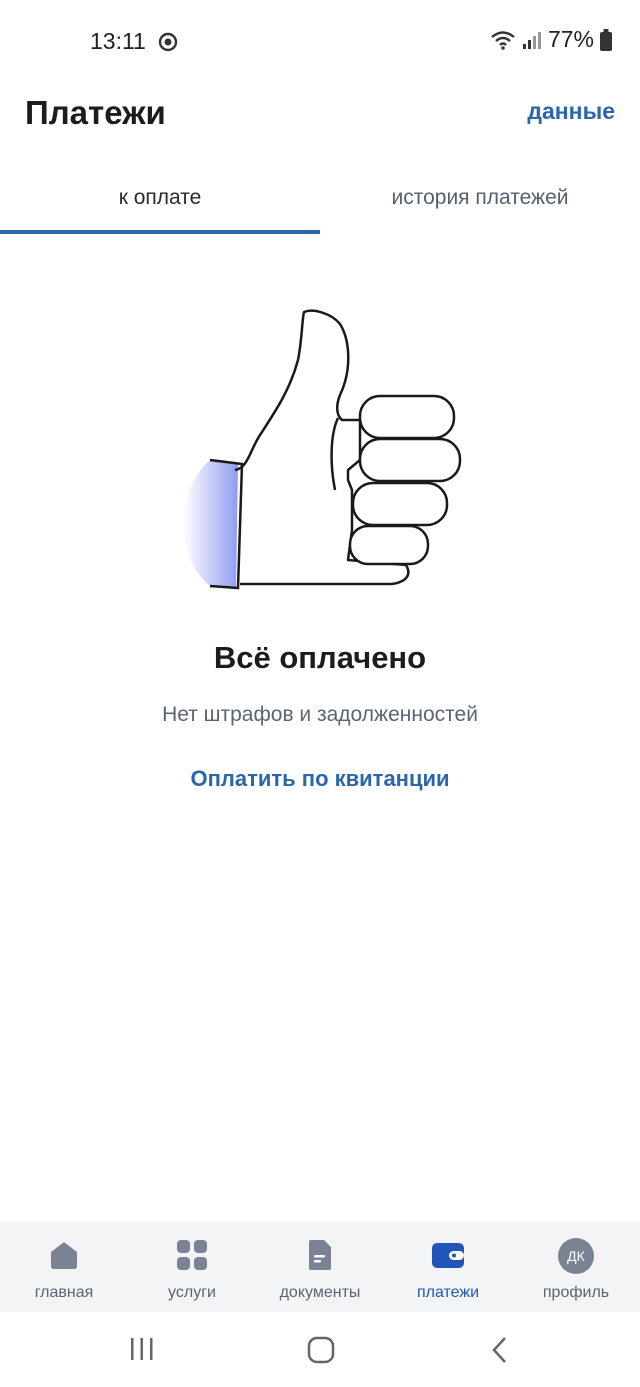 The height and width of the screenshot is (1387, 640). What do you see at coordinates (606, 39) in the screenshot?
I see `battery-icon` at bounding box center [606, 39].